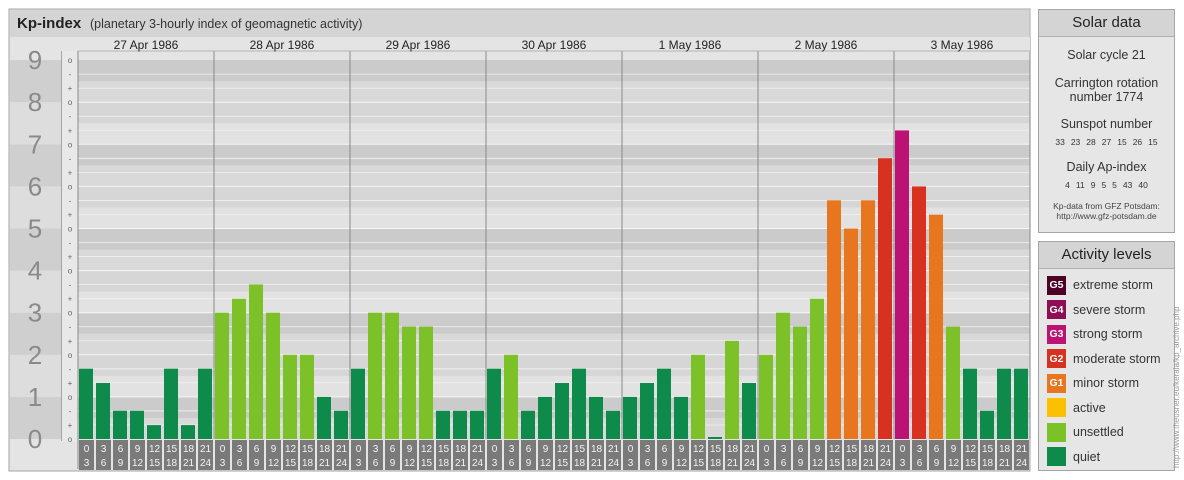 The width and height of the screenshot is (1184, 480). I want to click on y-tick-label: 8, so click(35, 102).